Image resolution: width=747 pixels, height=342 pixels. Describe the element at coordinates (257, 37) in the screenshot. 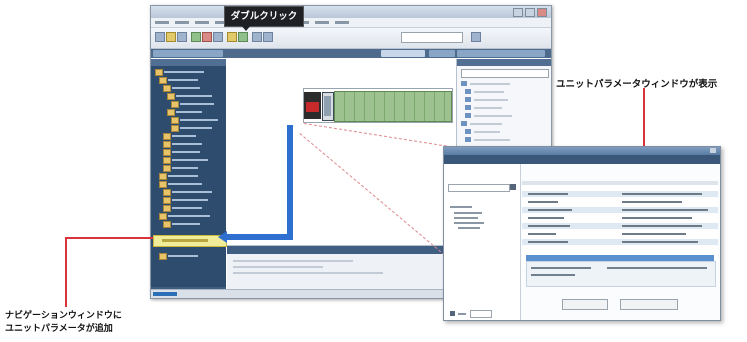

I see `undo-icon` at that location.